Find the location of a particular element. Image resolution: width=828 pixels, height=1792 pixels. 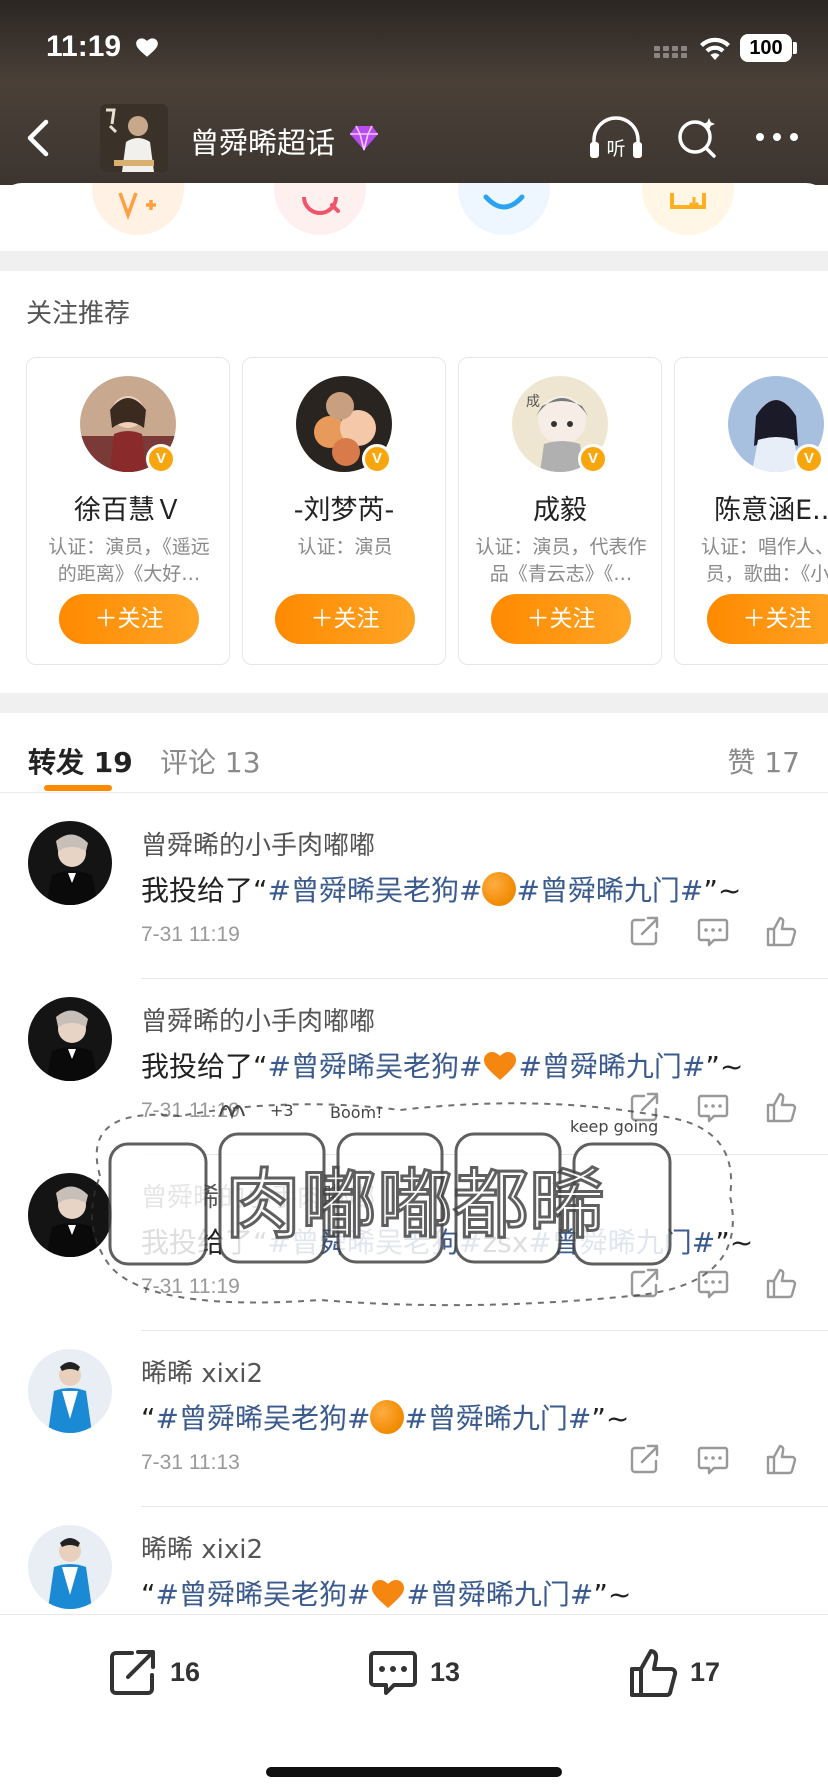

recommend-card: 成 V 成毅 认证：演员，代表作品《青云志》《… ＋关注 is located at coordinates (560, 511).